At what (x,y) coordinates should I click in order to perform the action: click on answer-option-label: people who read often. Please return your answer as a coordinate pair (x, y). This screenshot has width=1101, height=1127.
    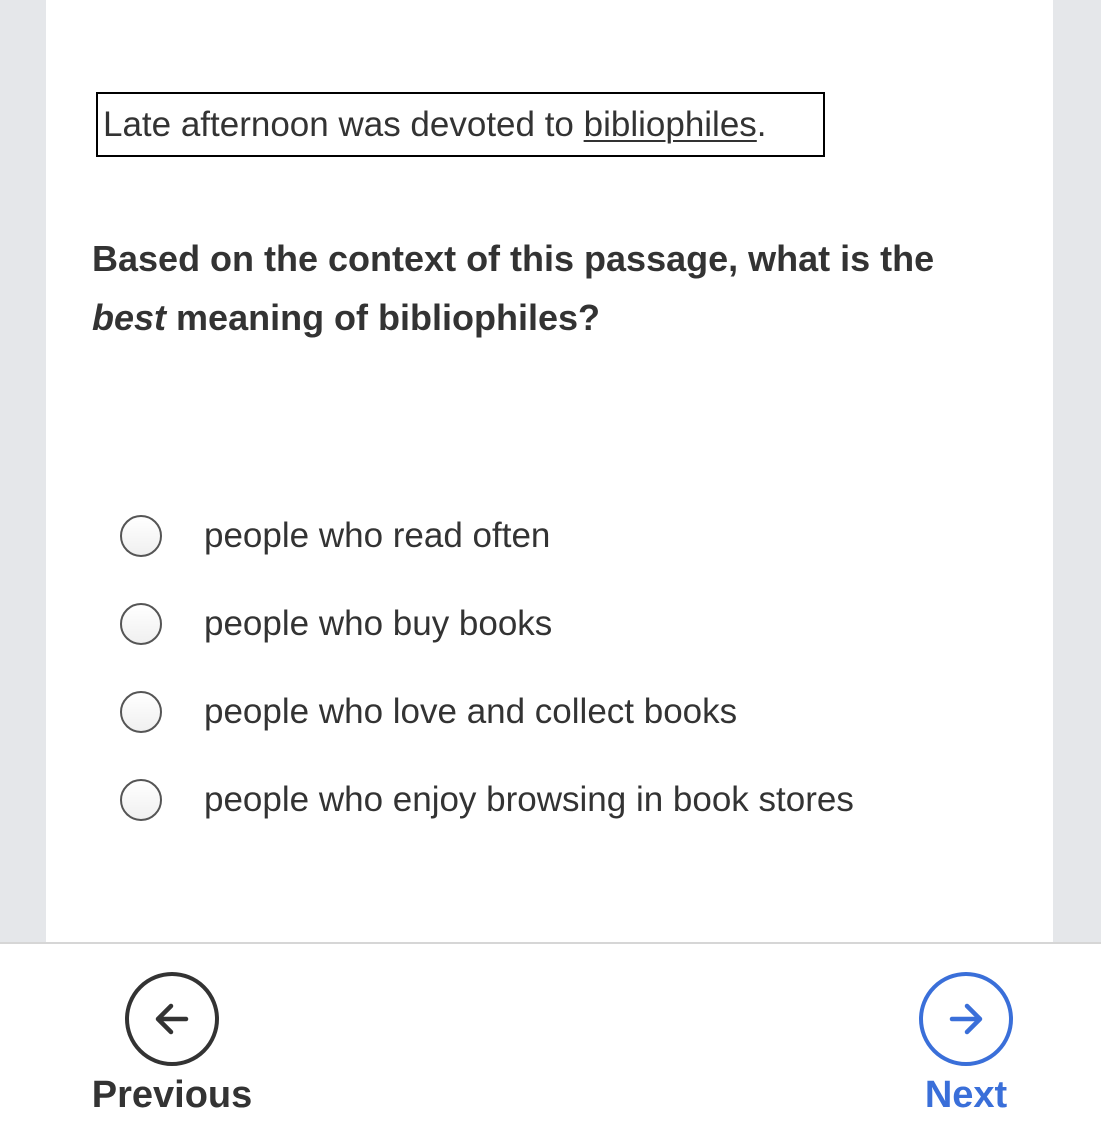
    Looking at the image, I should click on (377, 535).